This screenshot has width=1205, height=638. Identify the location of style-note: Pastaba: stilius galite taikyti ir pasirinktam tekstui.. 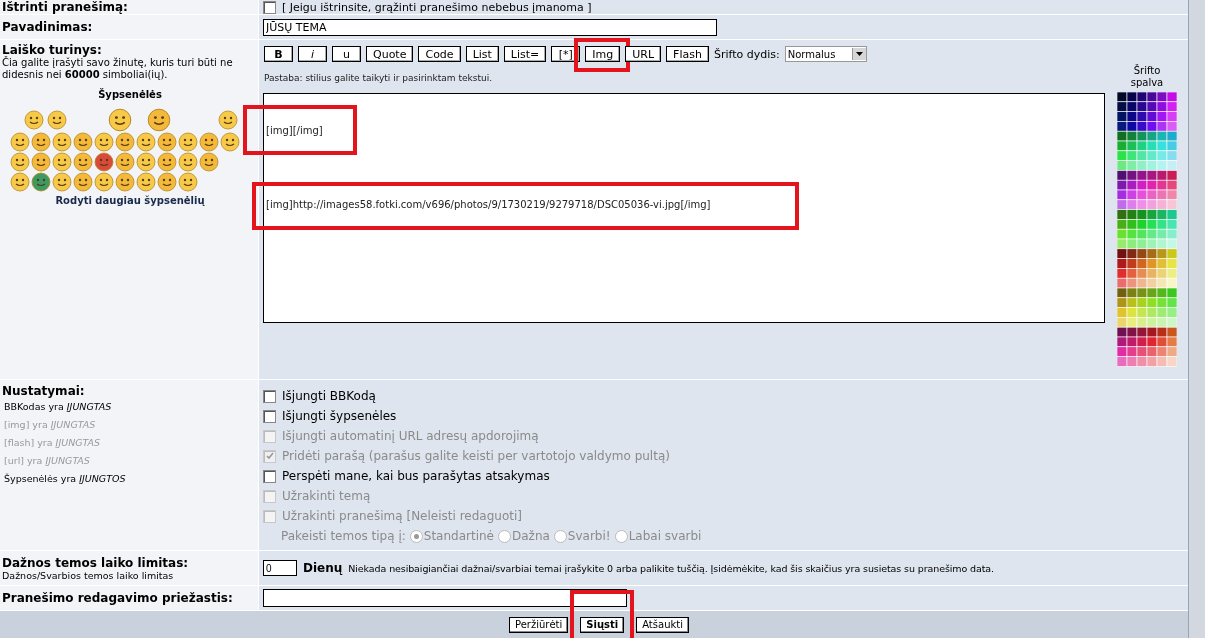
(378, 78).